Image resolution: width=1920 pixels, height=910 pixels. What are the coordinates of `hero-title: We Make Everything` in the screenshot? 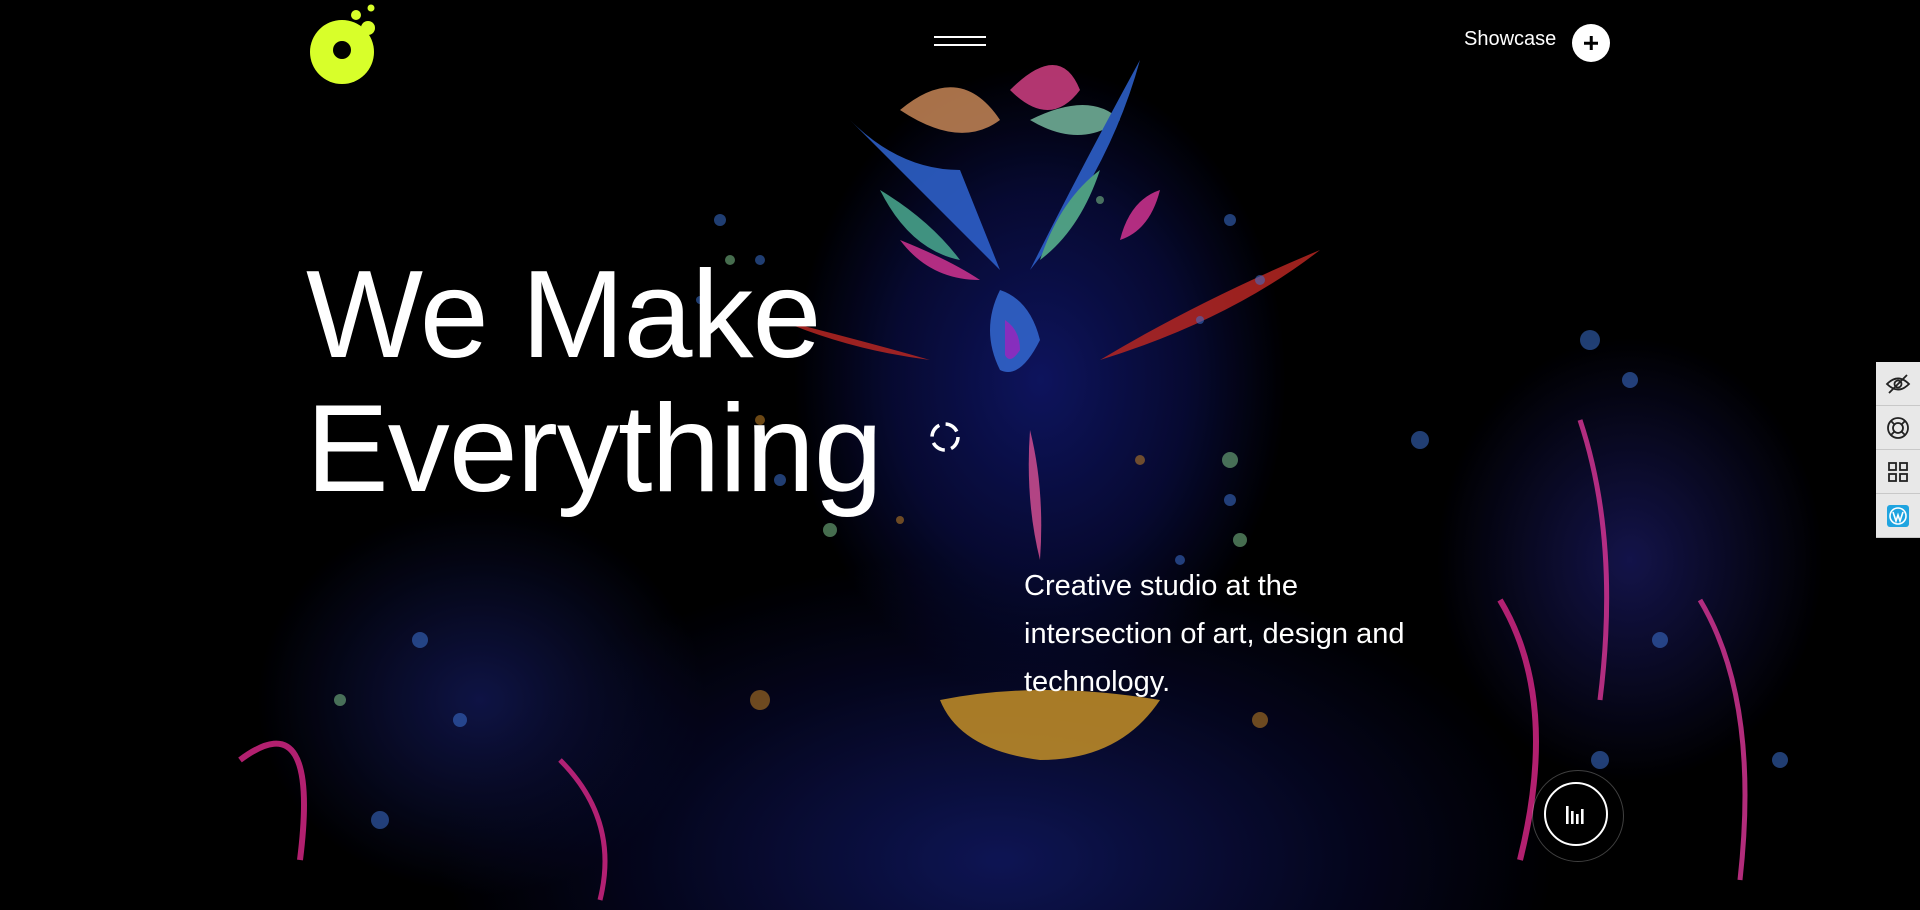 It's located at (594, 382).